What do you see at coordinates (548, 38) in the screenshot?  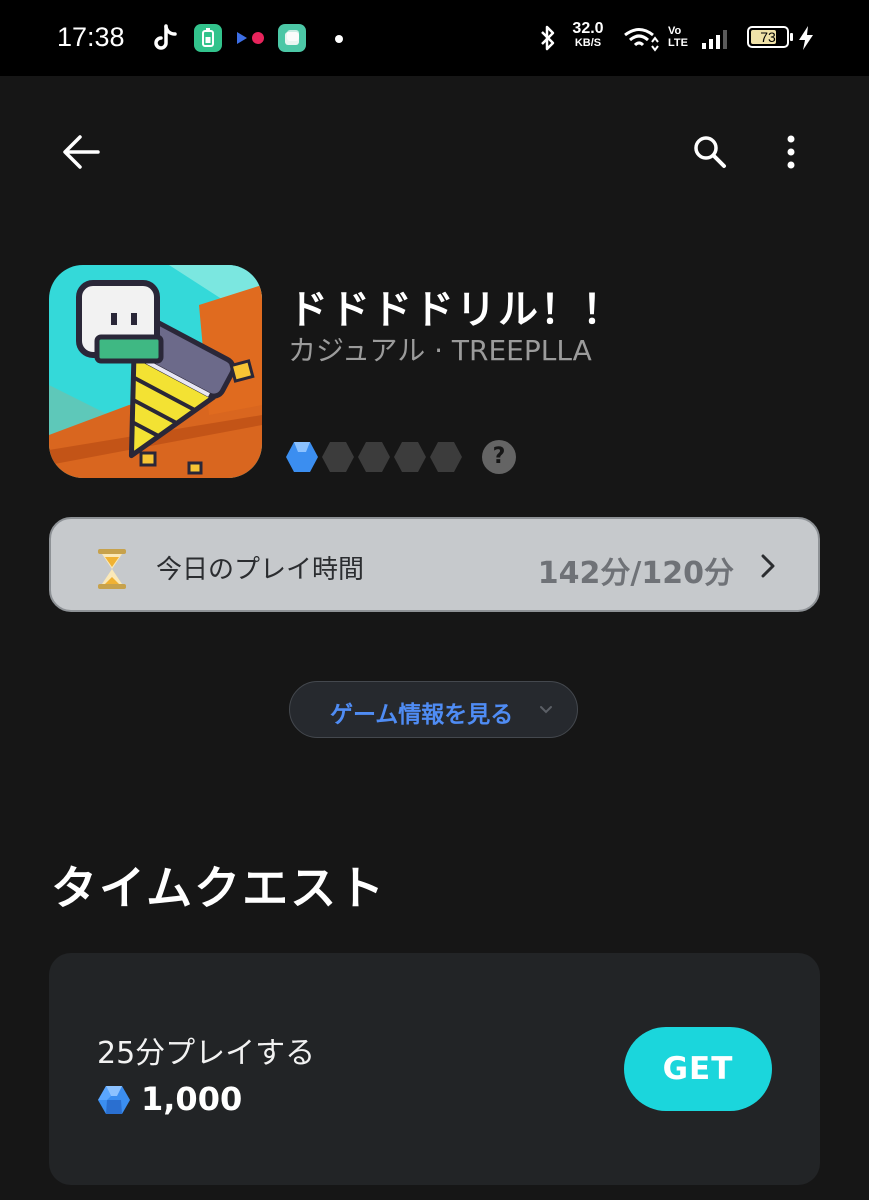 I see `bluetooth-icon` at bounding box center [548, 38].